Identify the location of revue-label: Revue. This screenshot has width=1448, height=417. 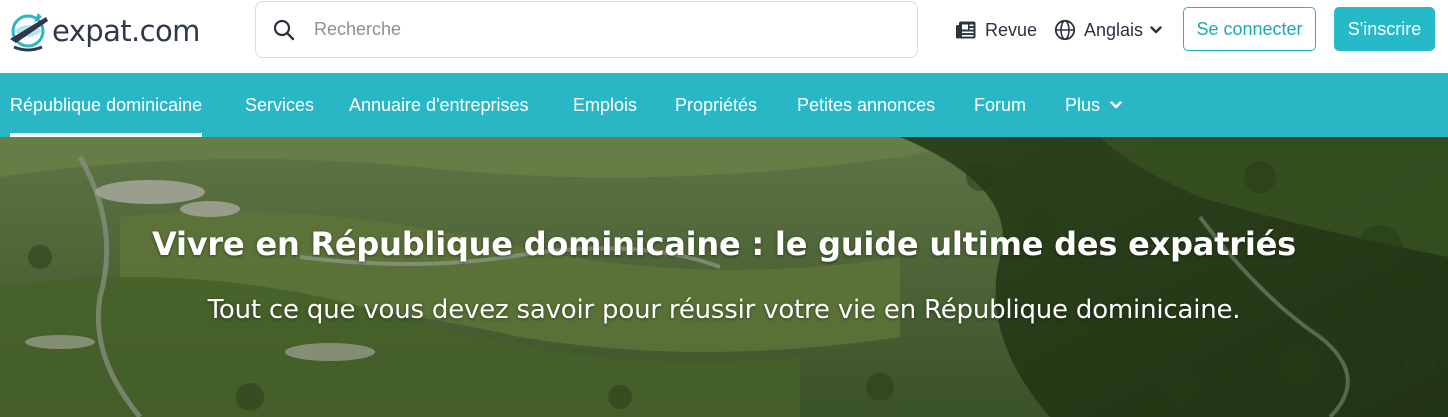
(1011, 29).